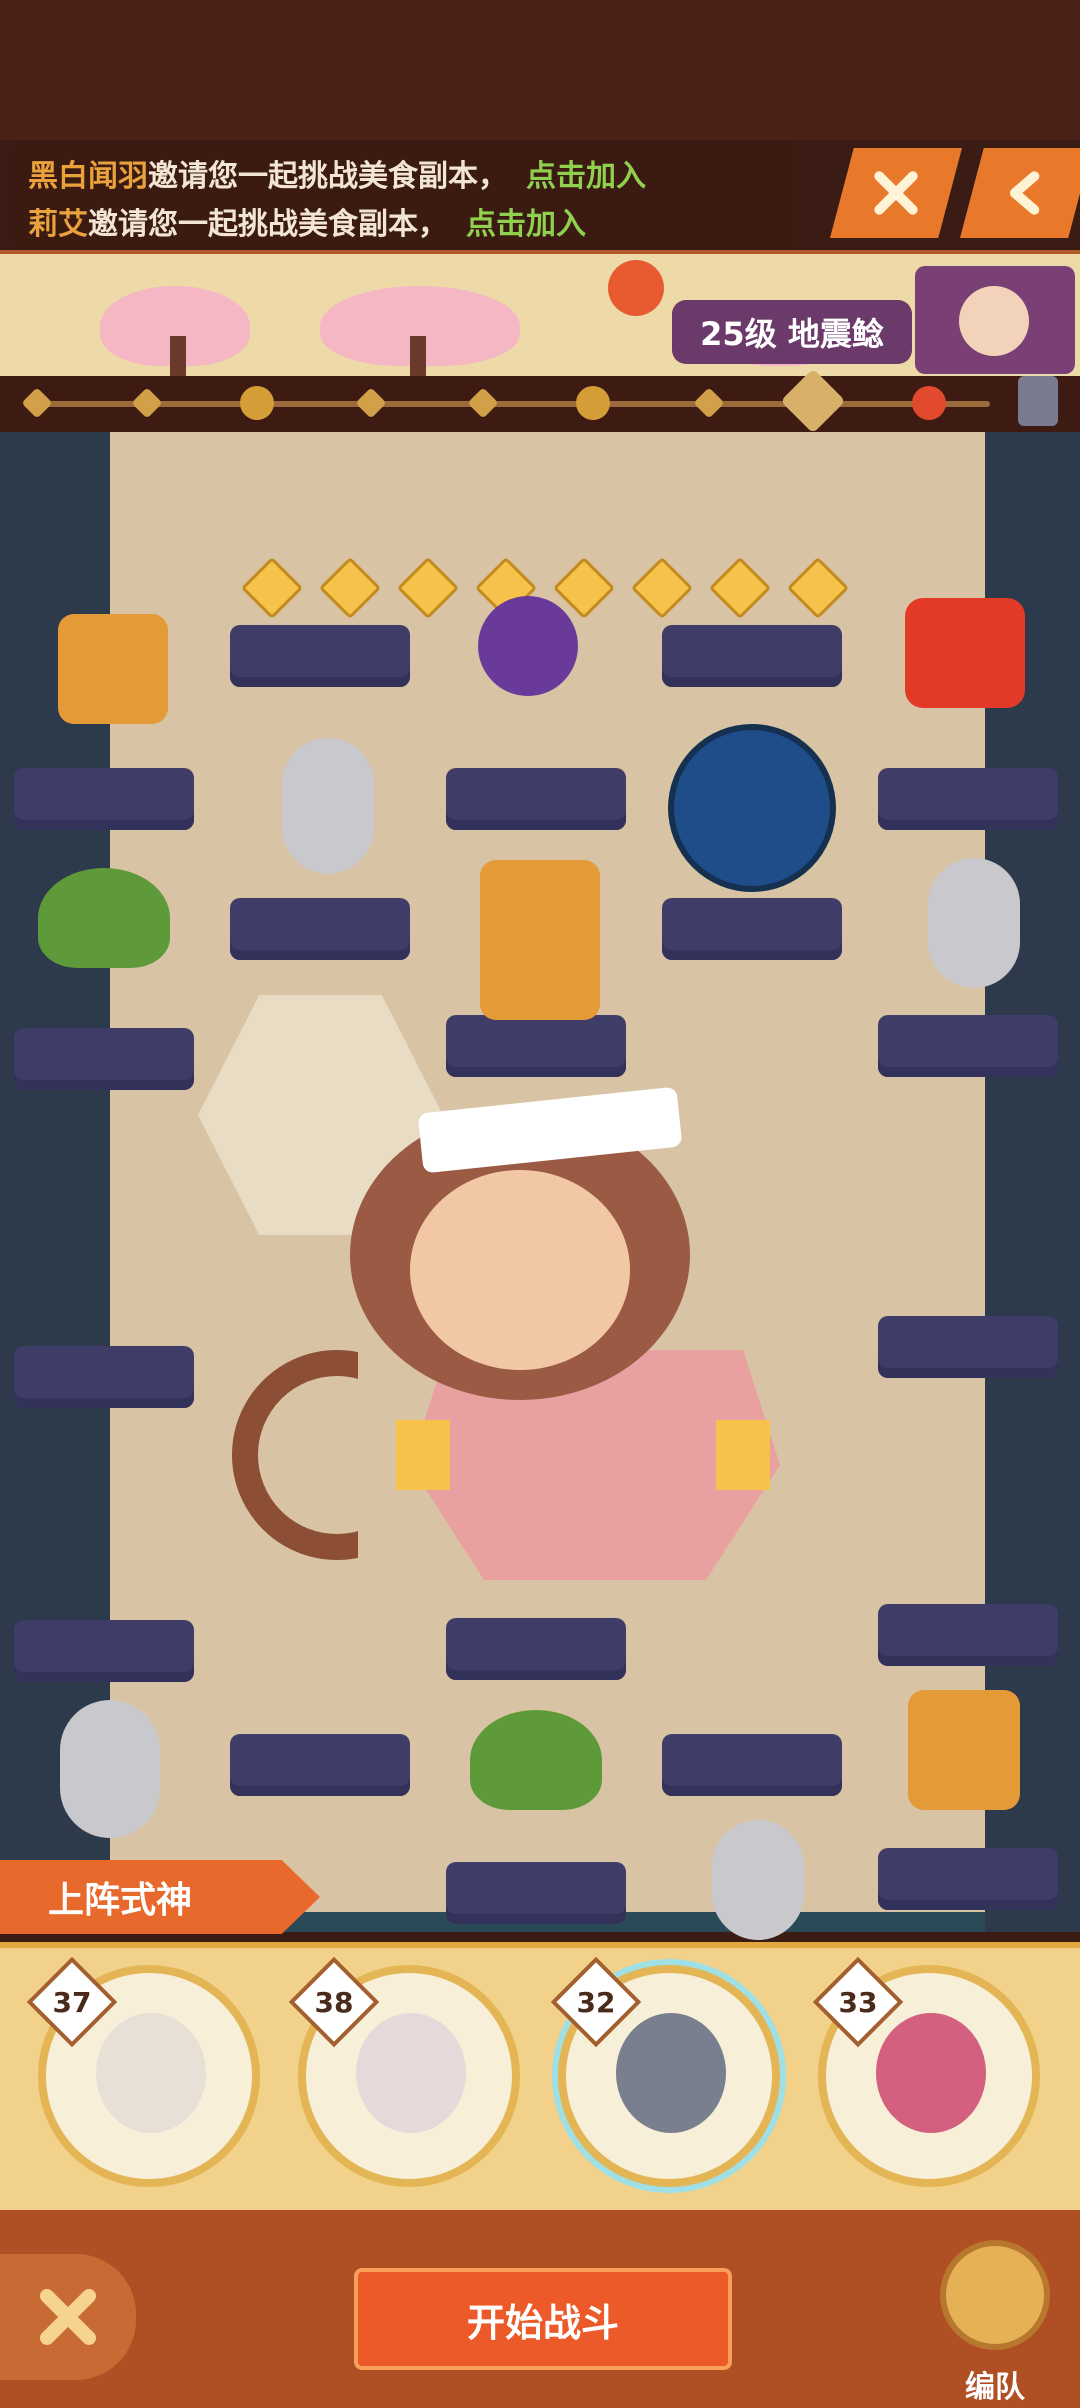 The height and width of the screenshot is (2408, 1080). I want to click on cancel-button, so click(68, 2317).